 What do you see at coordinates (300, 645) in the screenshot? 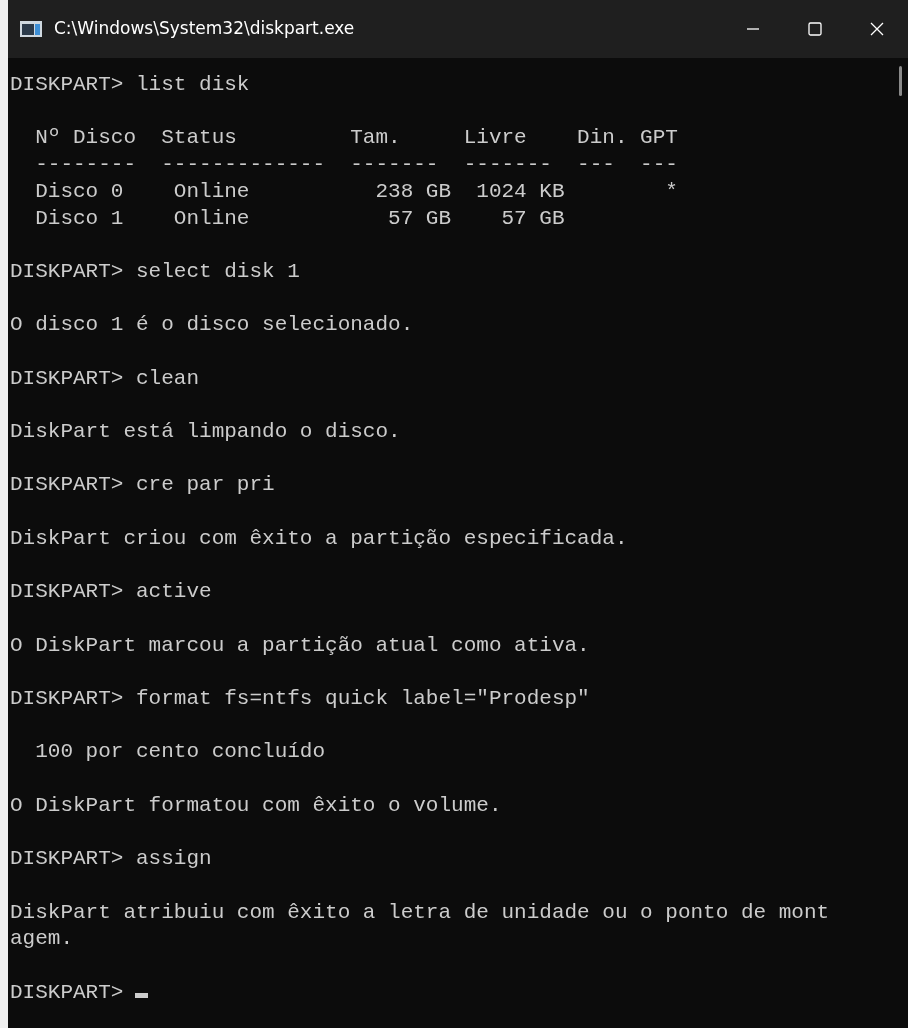
I see `console-line: O DiskPart marcou a partição atual como ativa.` at bounding box center [300, 645].